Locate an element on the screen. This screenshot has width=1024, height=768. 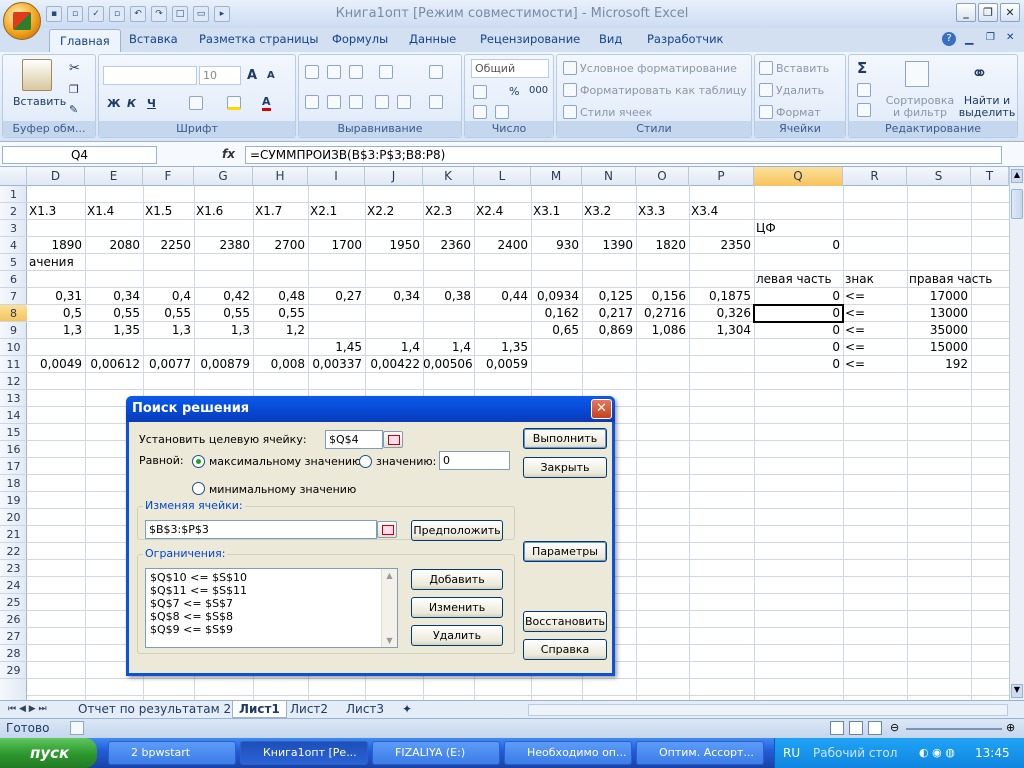
bold-button: Ж is located at coordinates (113, 103).